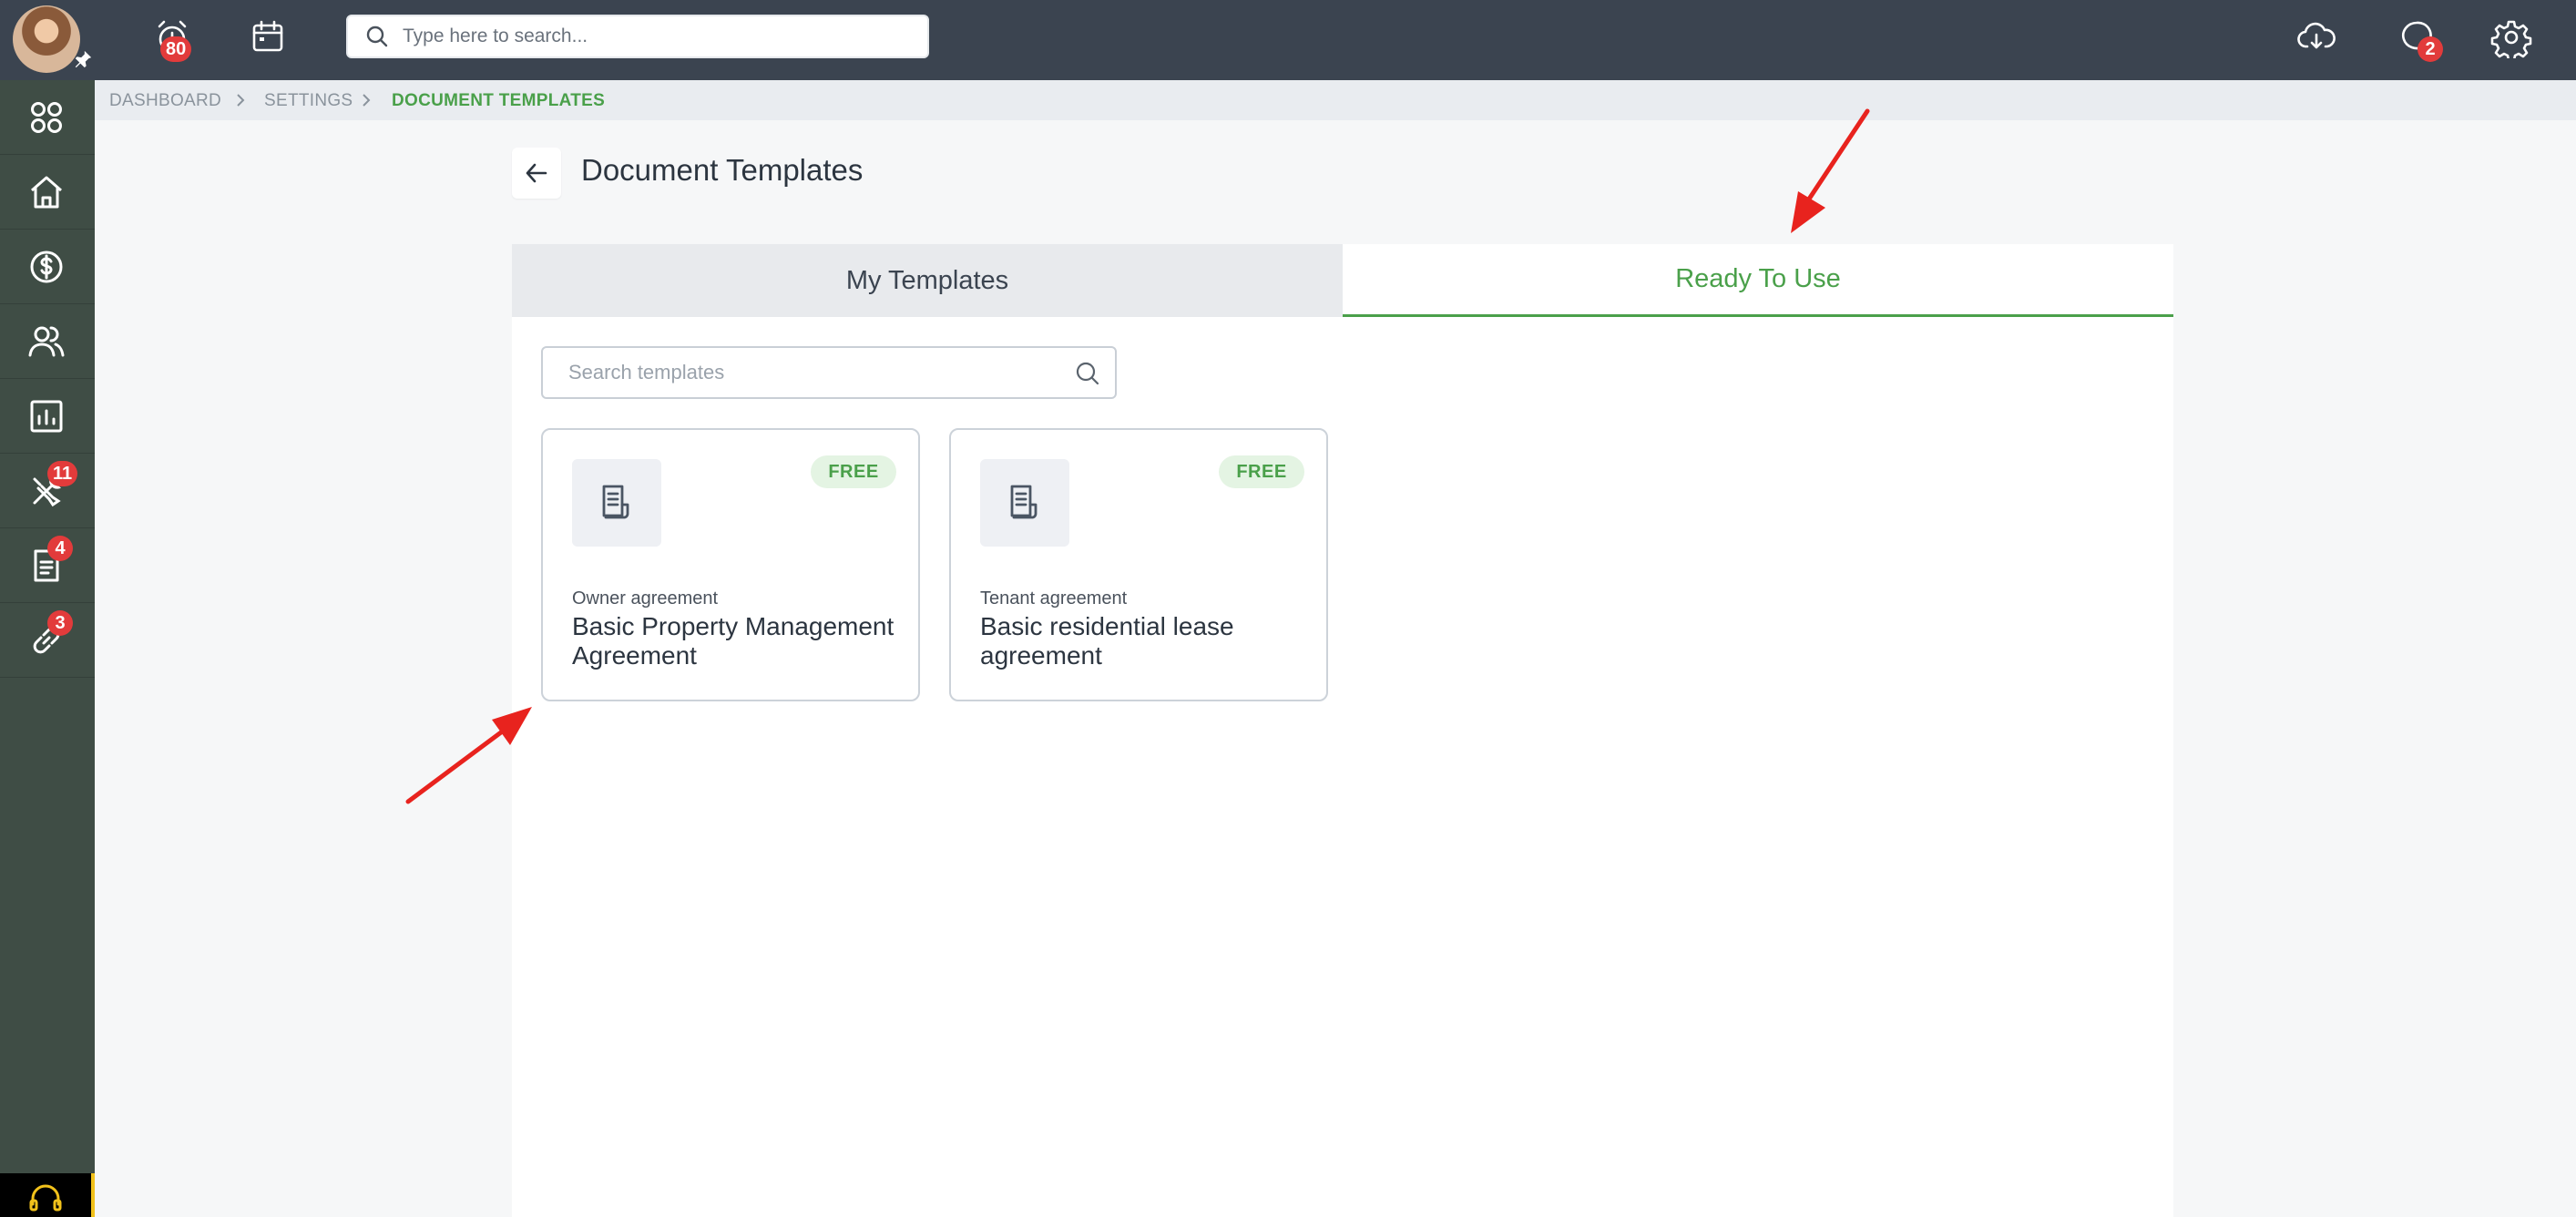  I want to click on calendar-icon, so click(269, 37).